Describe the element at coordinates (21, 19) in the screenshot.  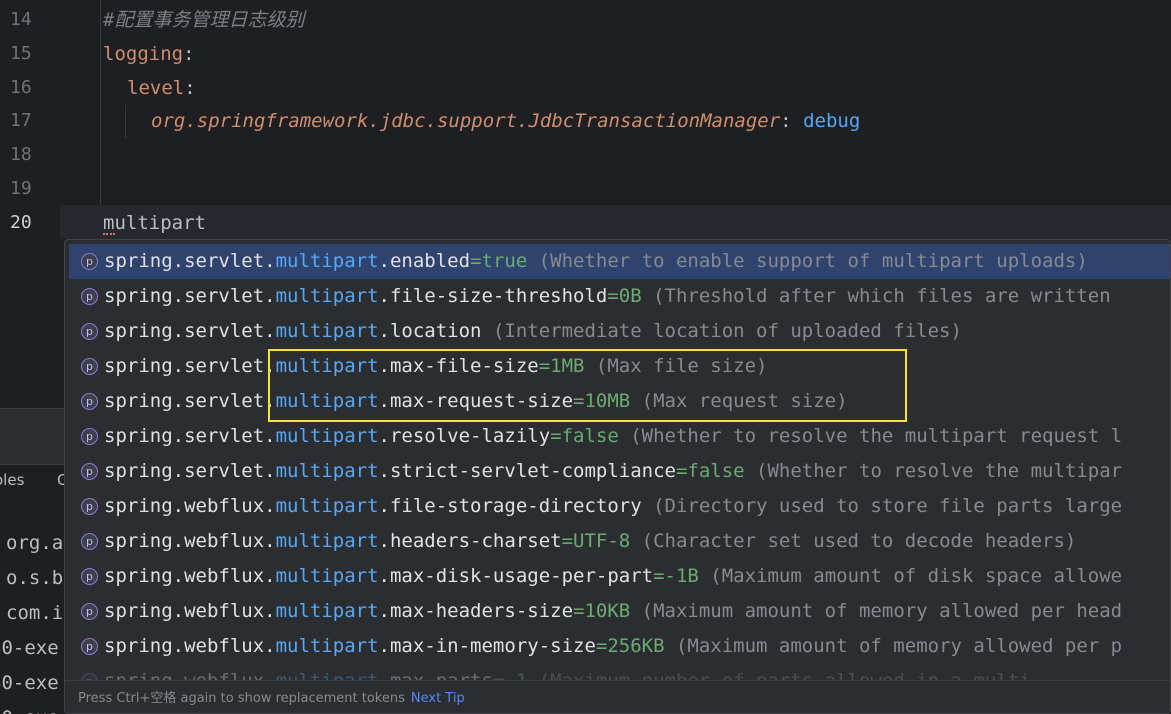
I see `line-number: 14` at that location.